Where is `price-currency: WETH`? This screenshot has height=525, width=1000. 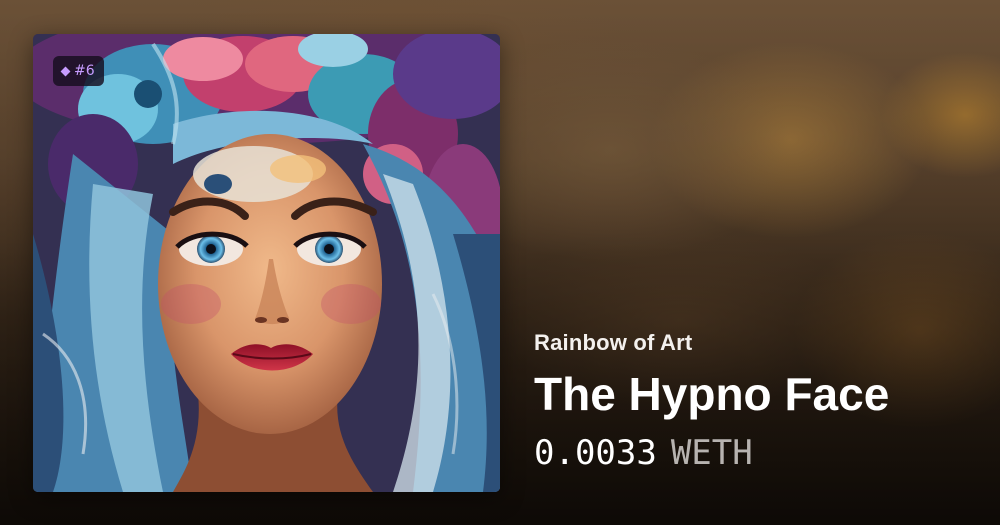
price-currency: WETH is located at coordinates (711, 453).